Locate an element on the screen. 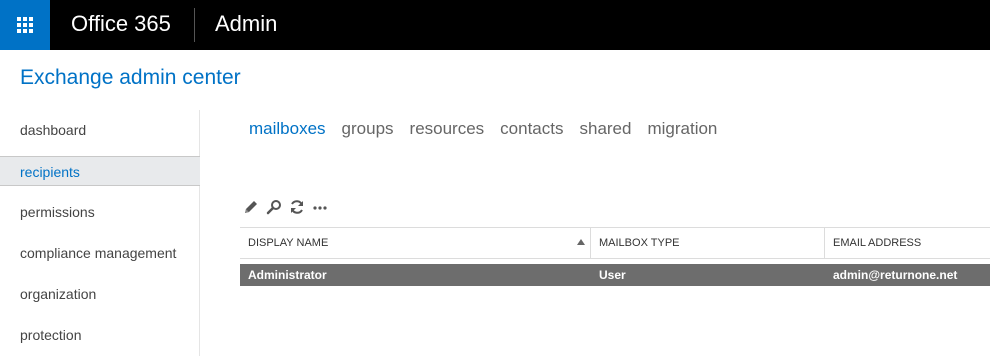 This screenshot has width=990, height=356. top-bar: Office 365 Admin is located at coordinates (495, 25).